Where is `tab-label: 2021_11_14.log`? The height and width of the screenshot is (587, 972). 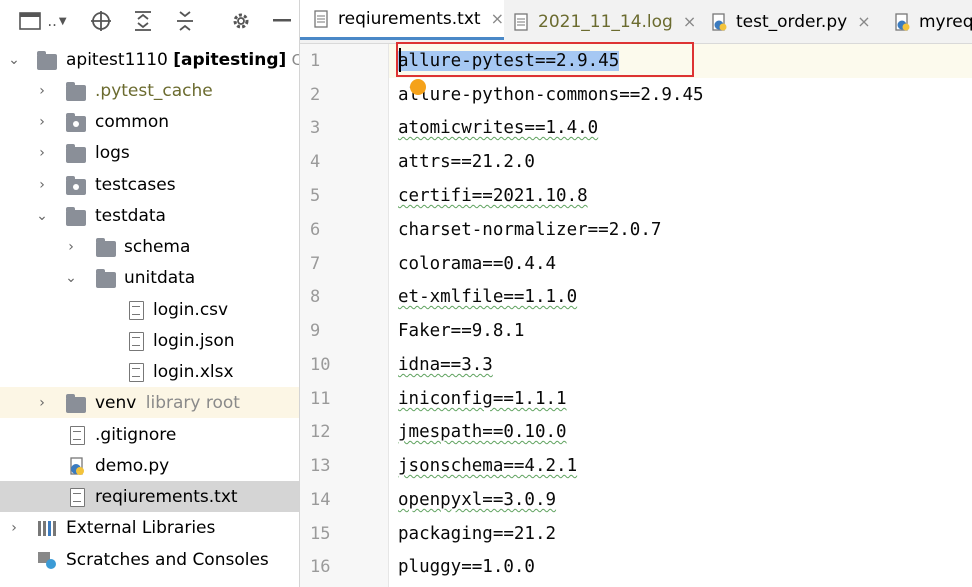 tab-label: 2021_11_14.log is located at coordinates (605, 21).